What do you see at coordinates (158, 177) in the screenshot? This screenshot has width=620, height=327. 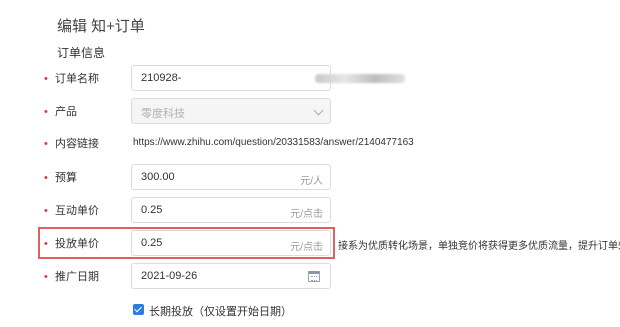 I see `budget-value: 300.00` at bounding box center [158, 177].